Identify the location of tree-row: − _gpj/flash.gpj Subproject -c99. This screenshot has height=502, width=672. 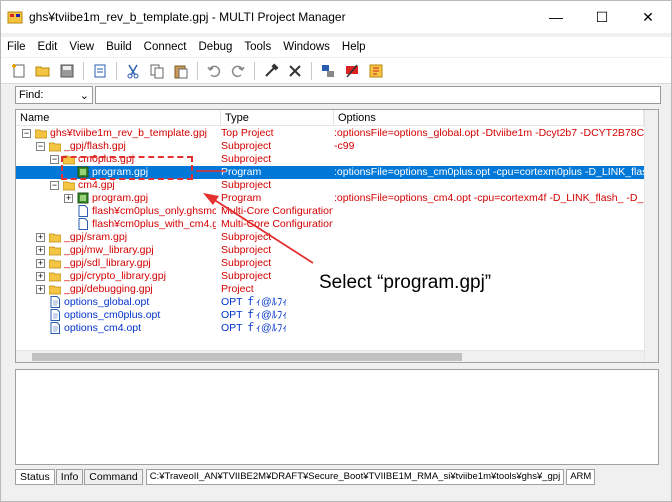
(330, 146).